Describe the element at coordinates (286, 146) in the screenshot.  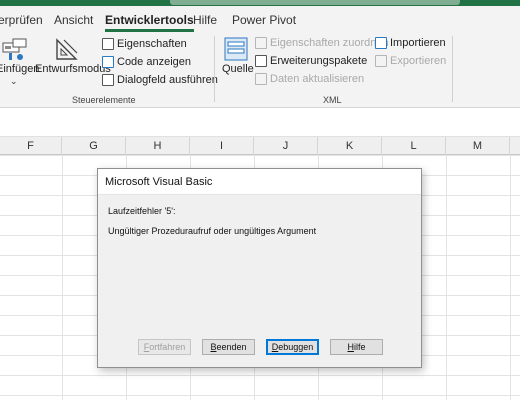
I see `column-header-j: J` at that location.